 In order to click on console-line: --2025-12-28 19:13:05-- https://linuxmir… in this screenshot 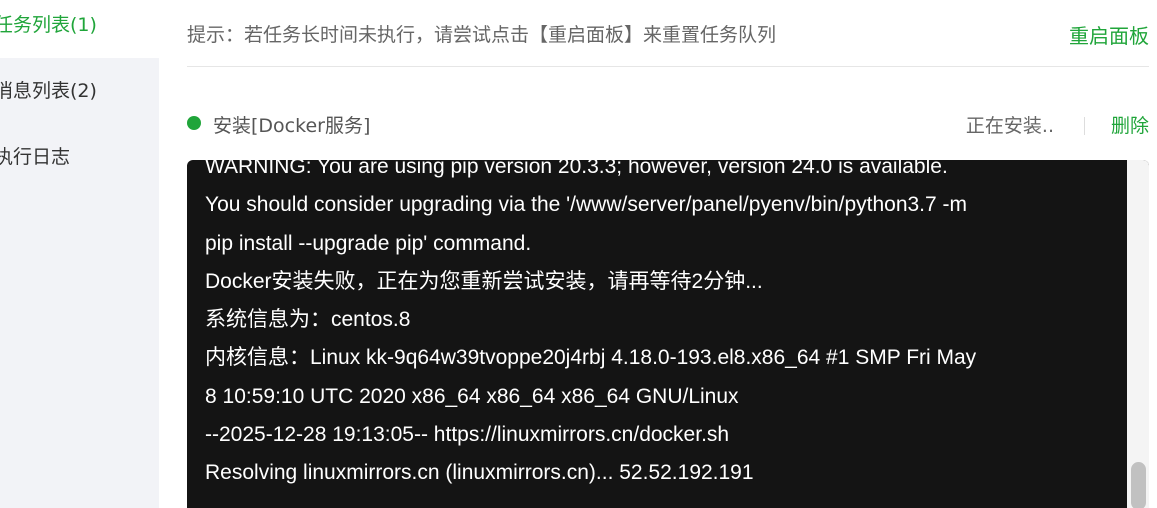, I will do `click(467, 435)`.